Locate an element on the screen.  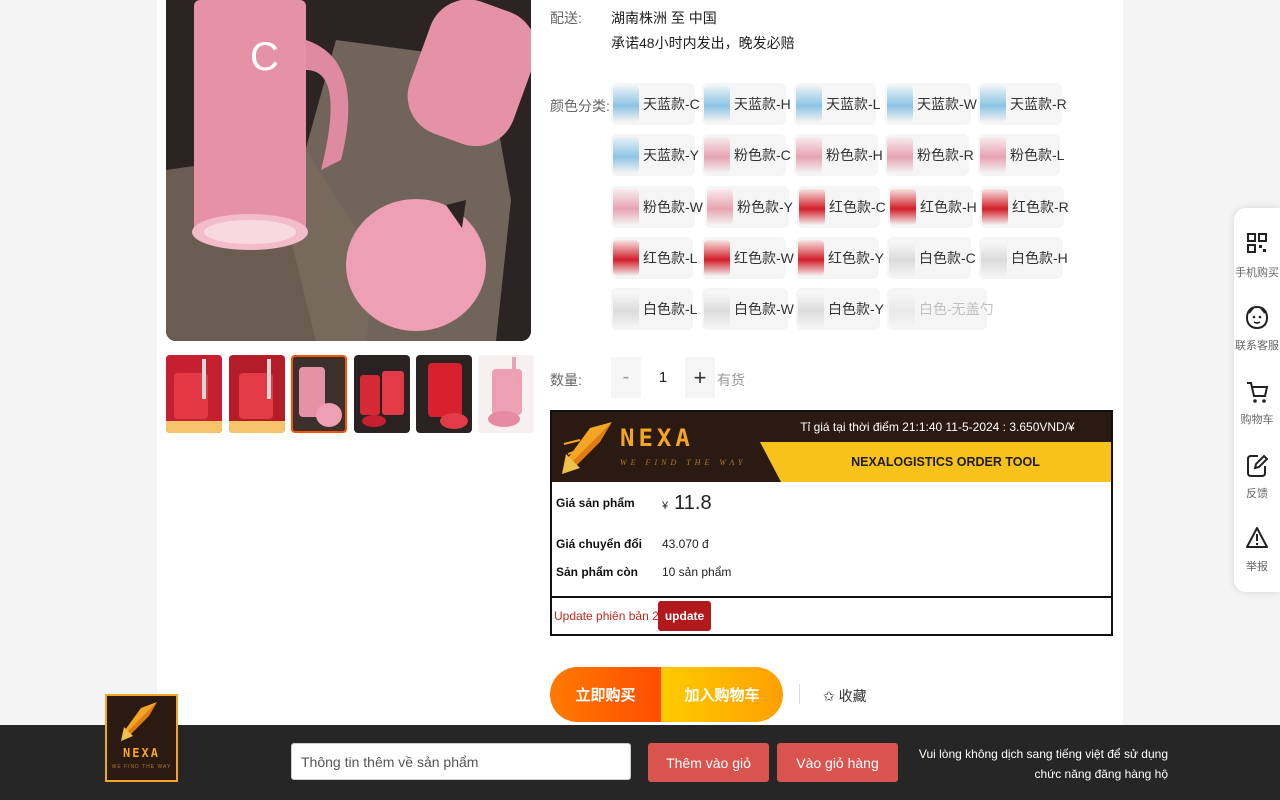
color-option: 白色款-C is located at coordinates (931, 258).